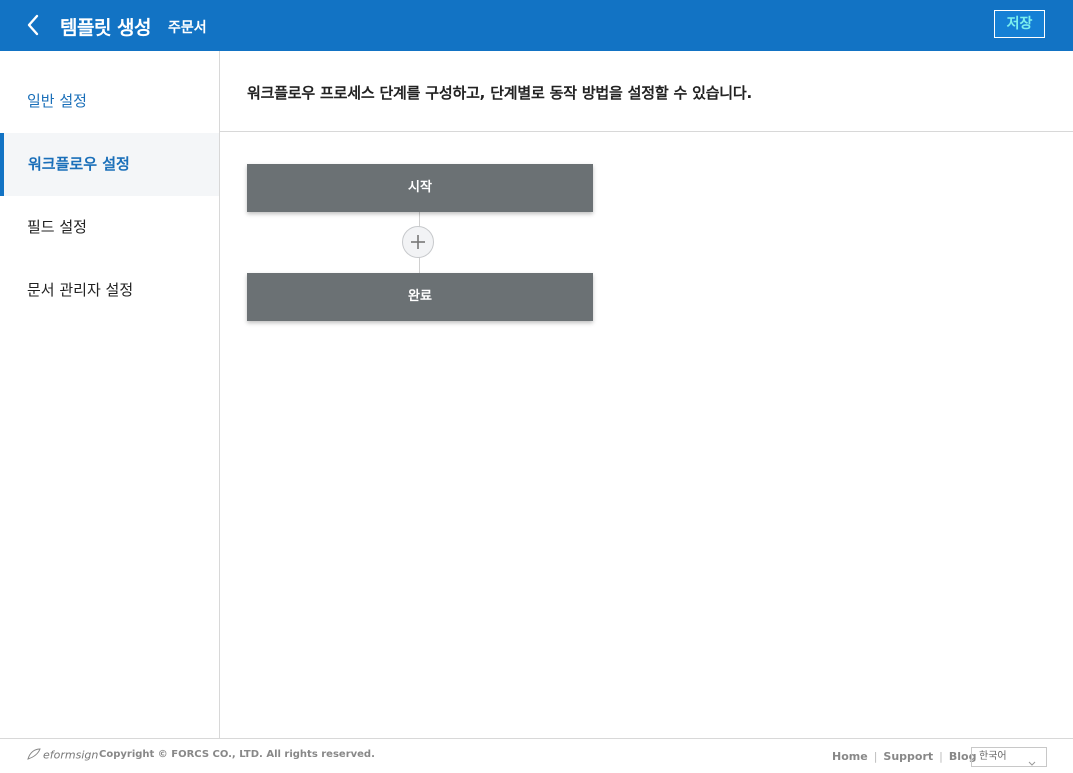 The width and height of the screenshot is (1073, 773). Describe the element at coordinates (646, 131) in the screenshot. I see `divider` at that location.